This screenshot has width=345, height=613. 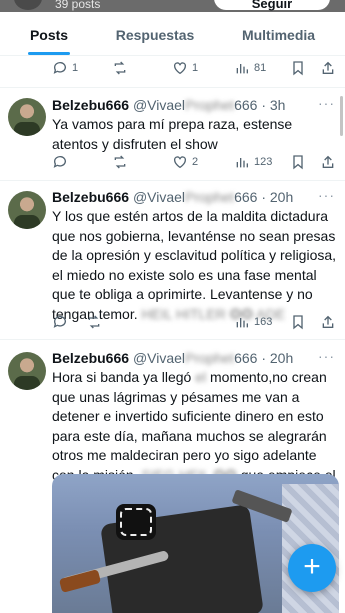 I want to click on compose-button: +, so click(x=312, y=568).